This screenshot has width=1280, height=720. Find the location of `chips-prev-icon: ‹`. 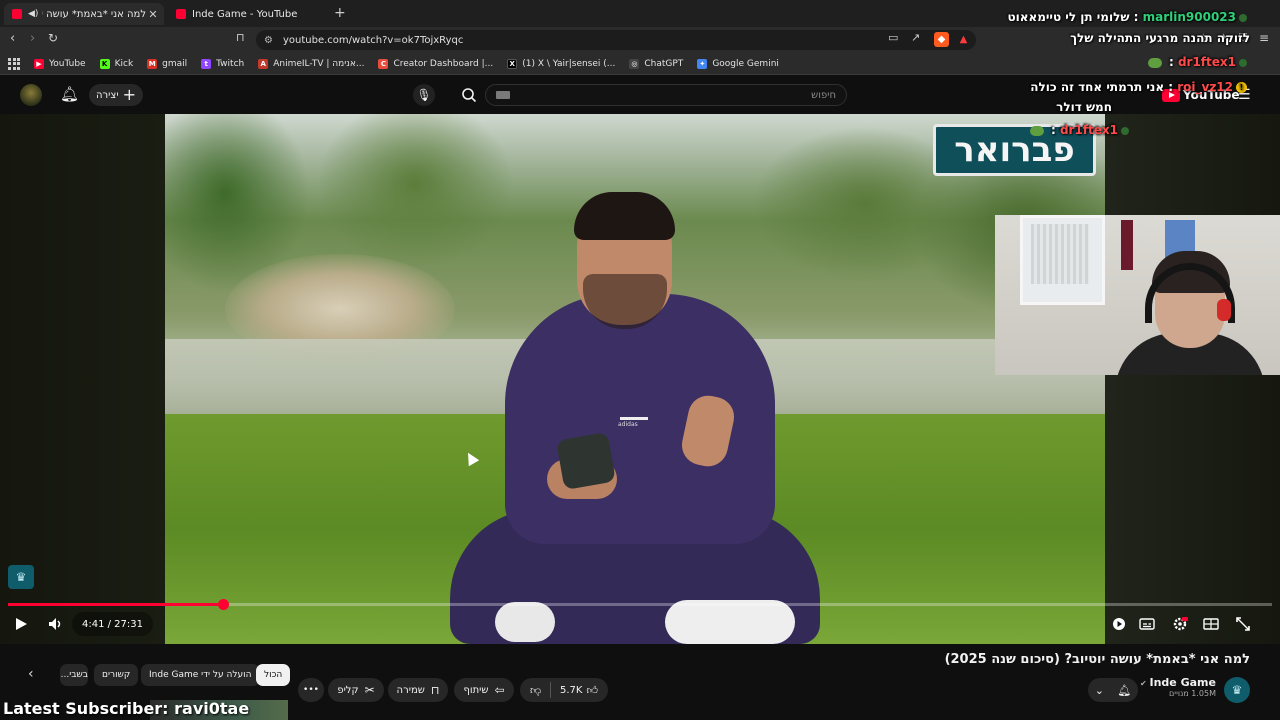

chips-prev-icon: ‹ is located at coordinates (31, 674).